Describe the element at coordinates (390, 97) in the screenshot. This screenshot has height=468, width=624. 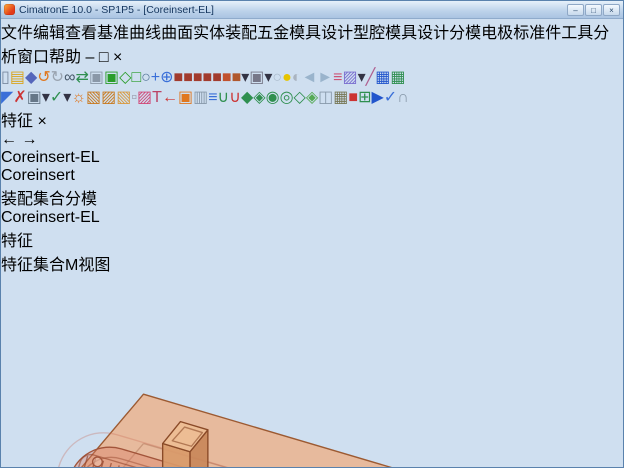
I see `check-draft-icon: ✓` at that location.